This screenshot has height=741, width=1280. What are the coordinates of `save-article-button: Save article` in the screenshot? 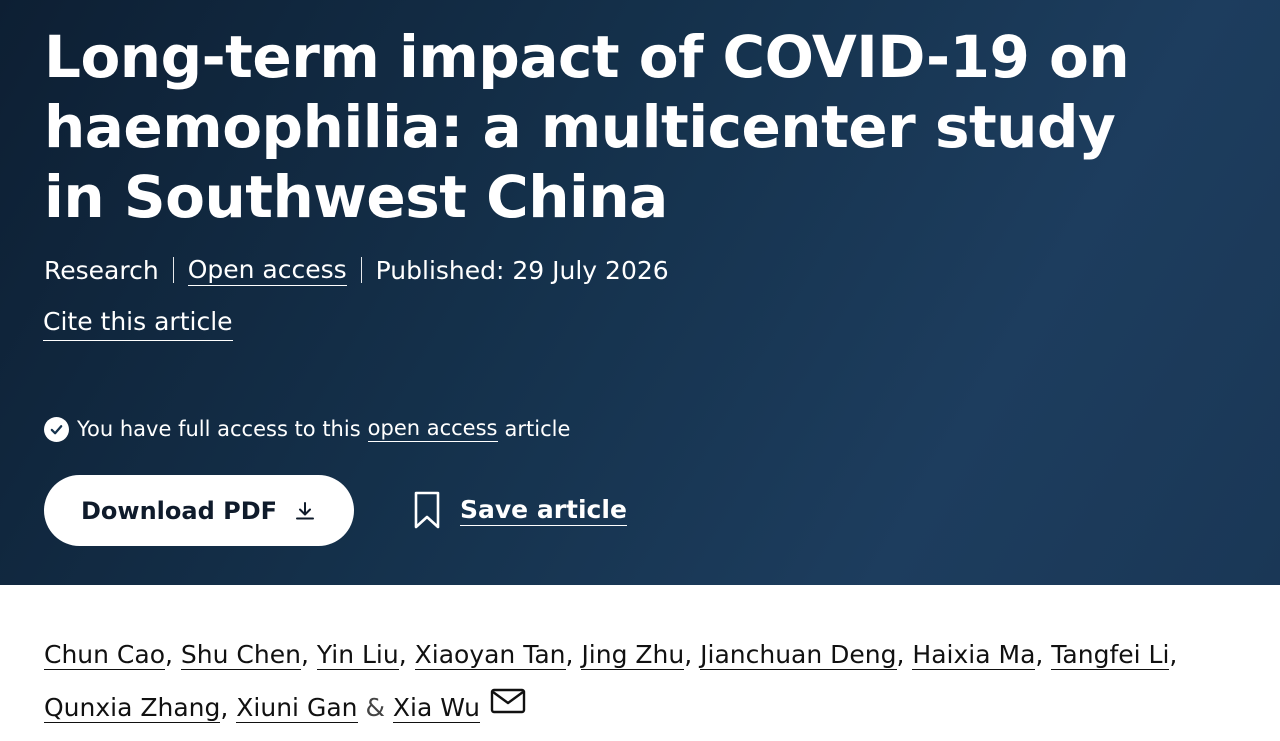 It's located at (519, 510).